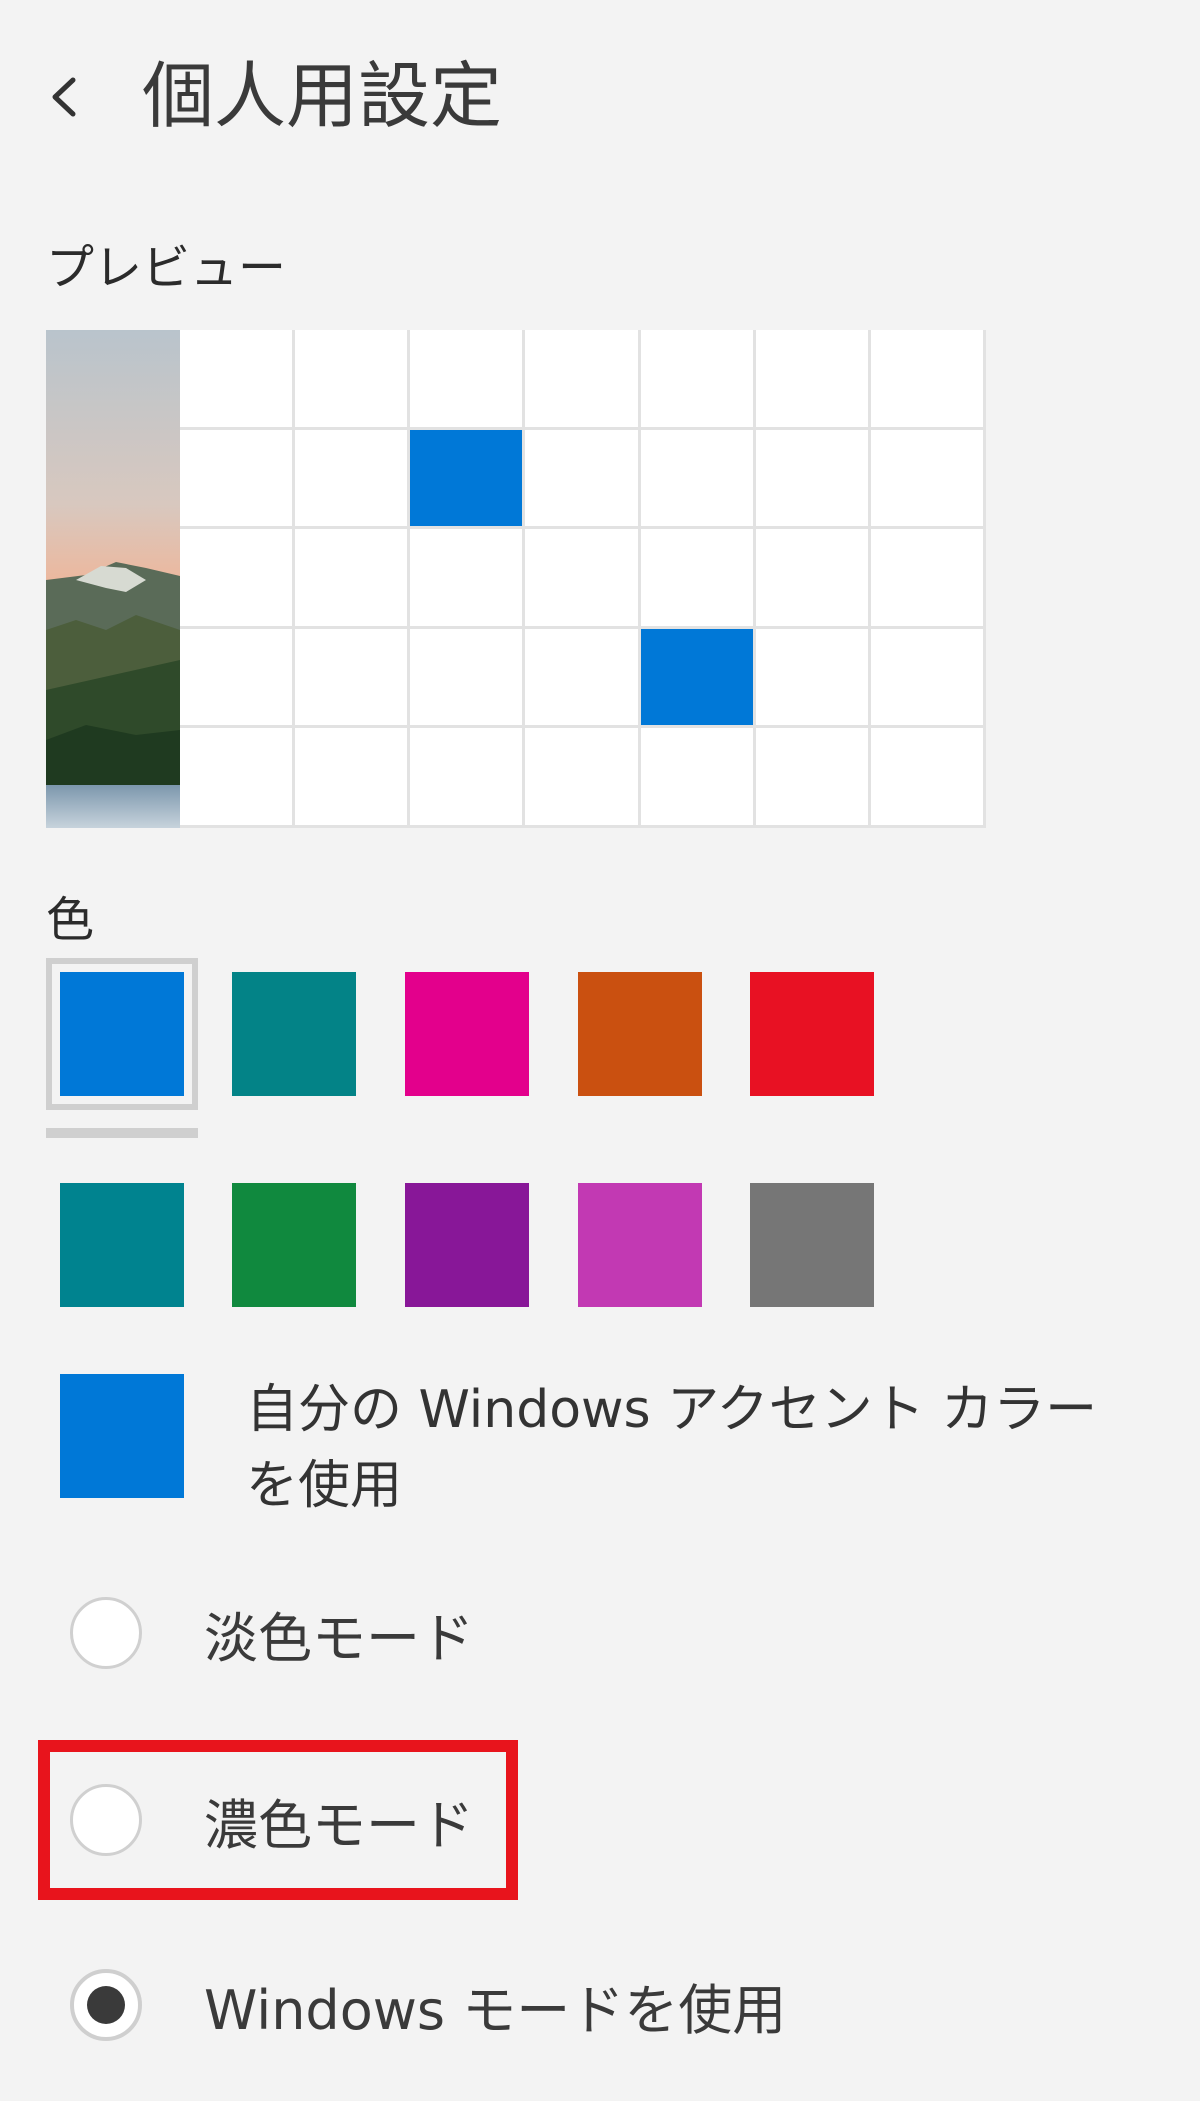 This screenshot has width=1200, height=2101. I want to click on light-mode-option: 淡色モード, so click(272, 1633).